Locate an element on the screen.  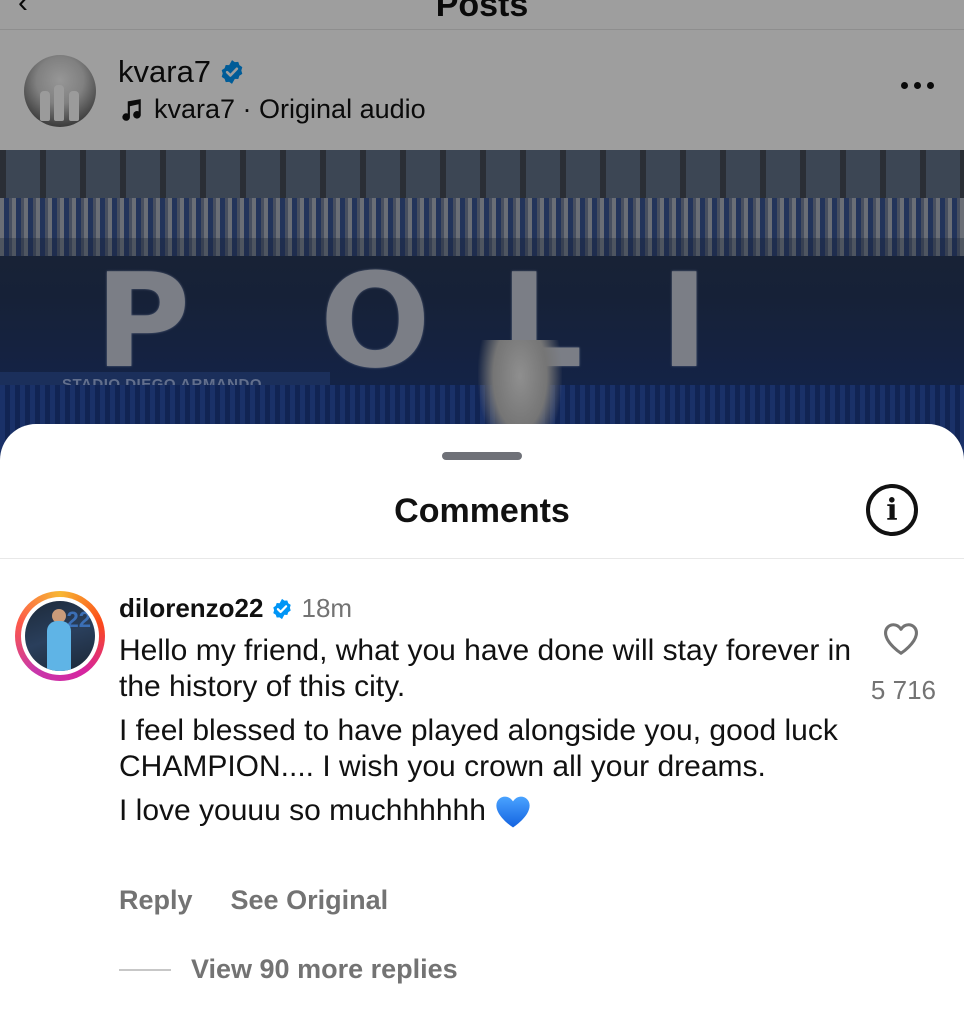
view-replies-row: View 90 more replies is located at coordinates (288, 969).